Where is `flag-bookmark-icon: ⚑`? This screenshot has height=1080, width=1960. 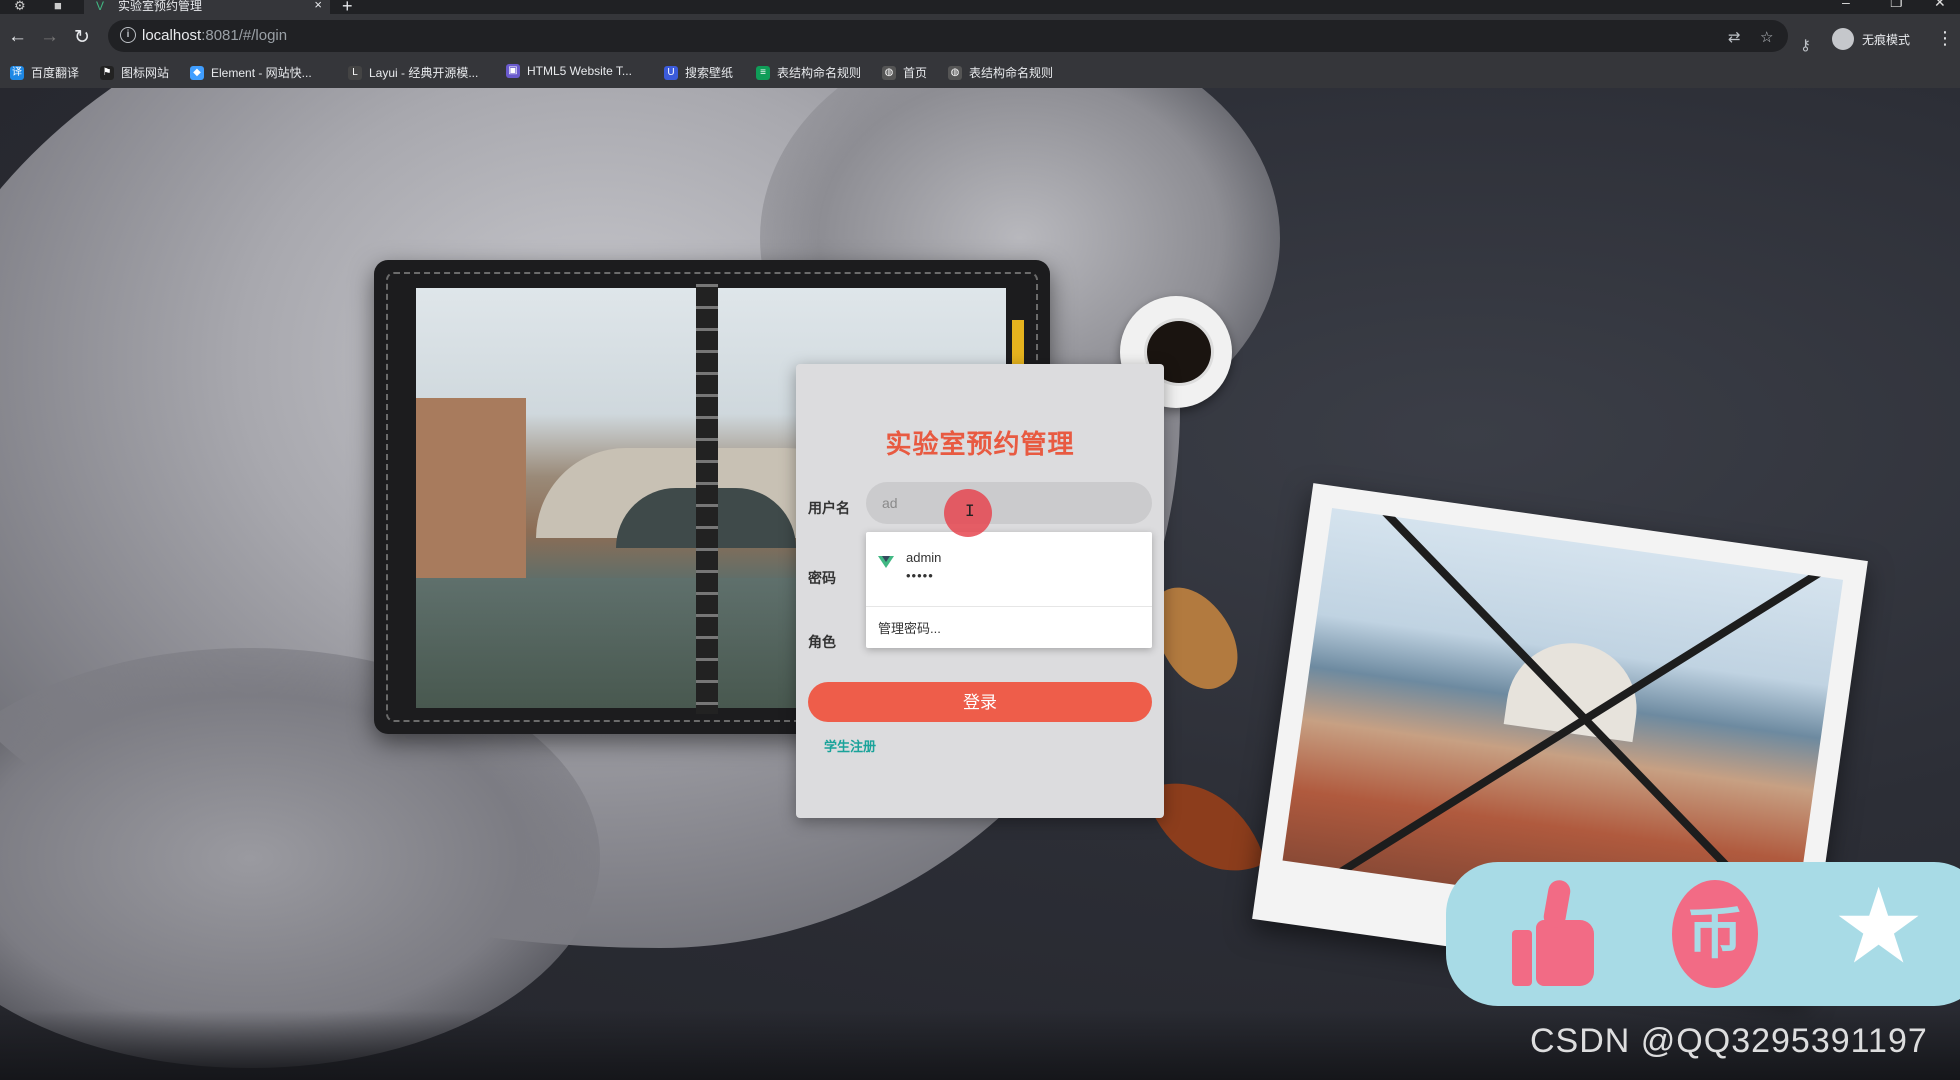 flag-bookmark-icon: ⚑ is located at coordinates (107, 72).